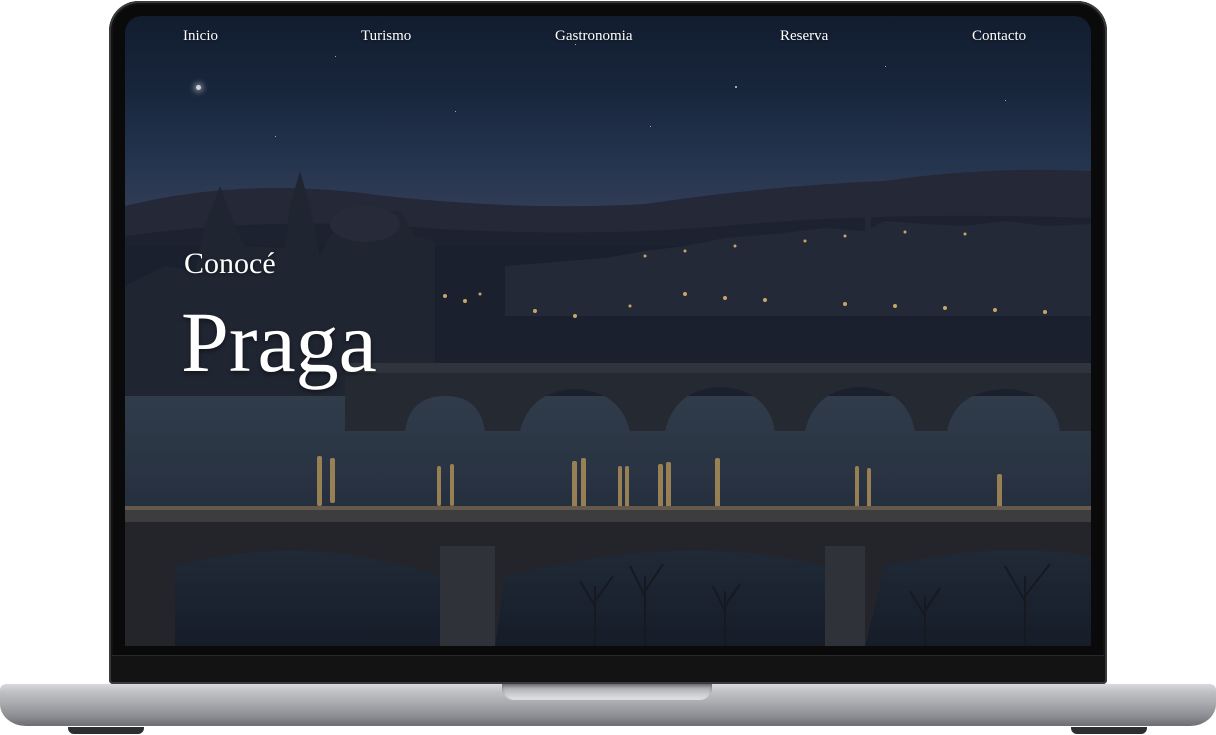 This screenshot has width=1216, height=735. I want to click on nav-item-inicio: Inicio, so click(200, 36).